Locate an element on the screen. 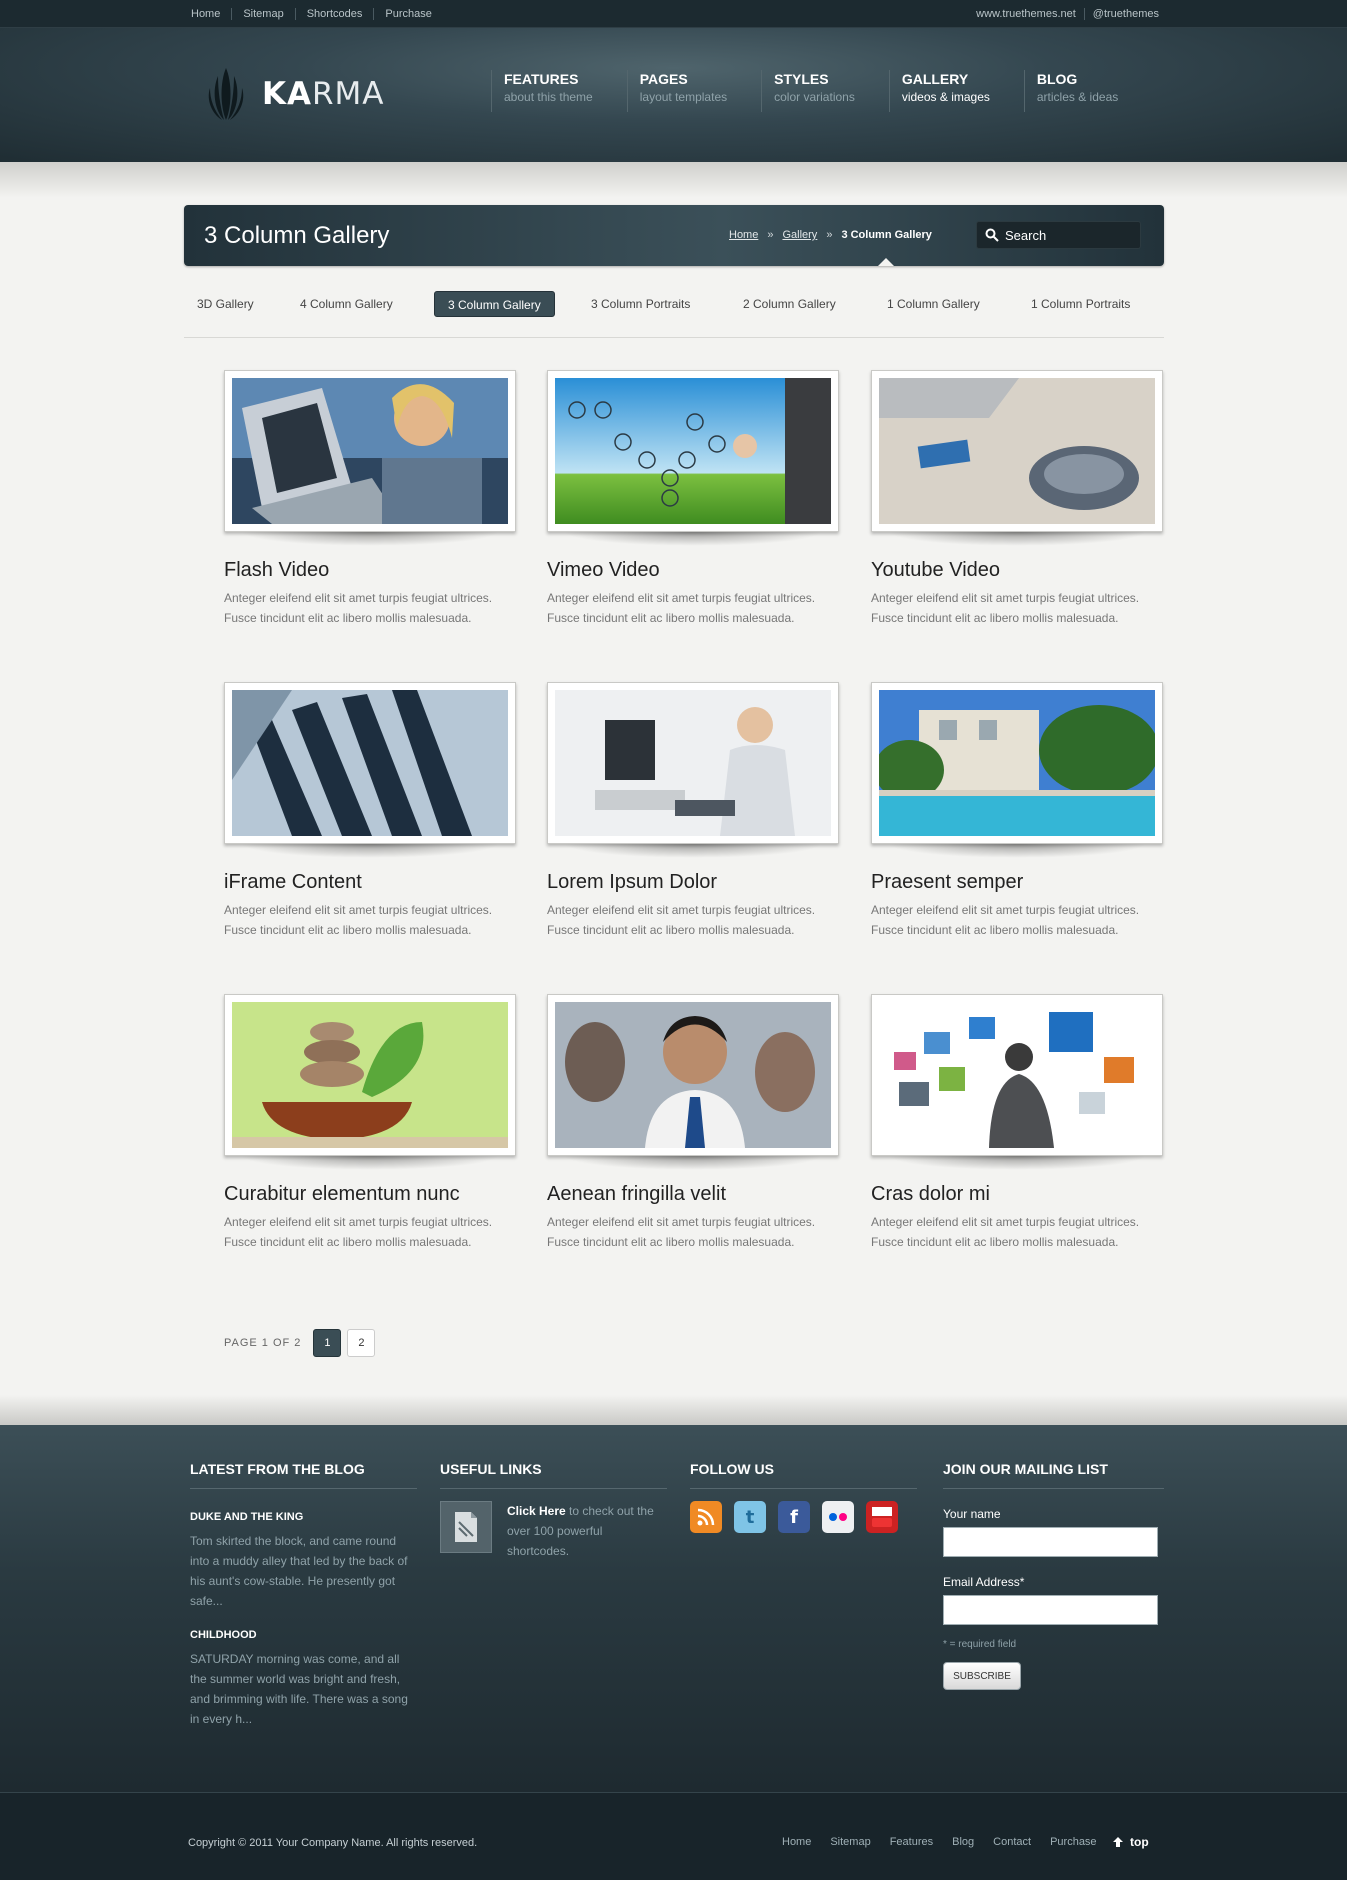 The image size is (1347, 1880). bottom-link-home: Home is located at coordinates (796, 1842).